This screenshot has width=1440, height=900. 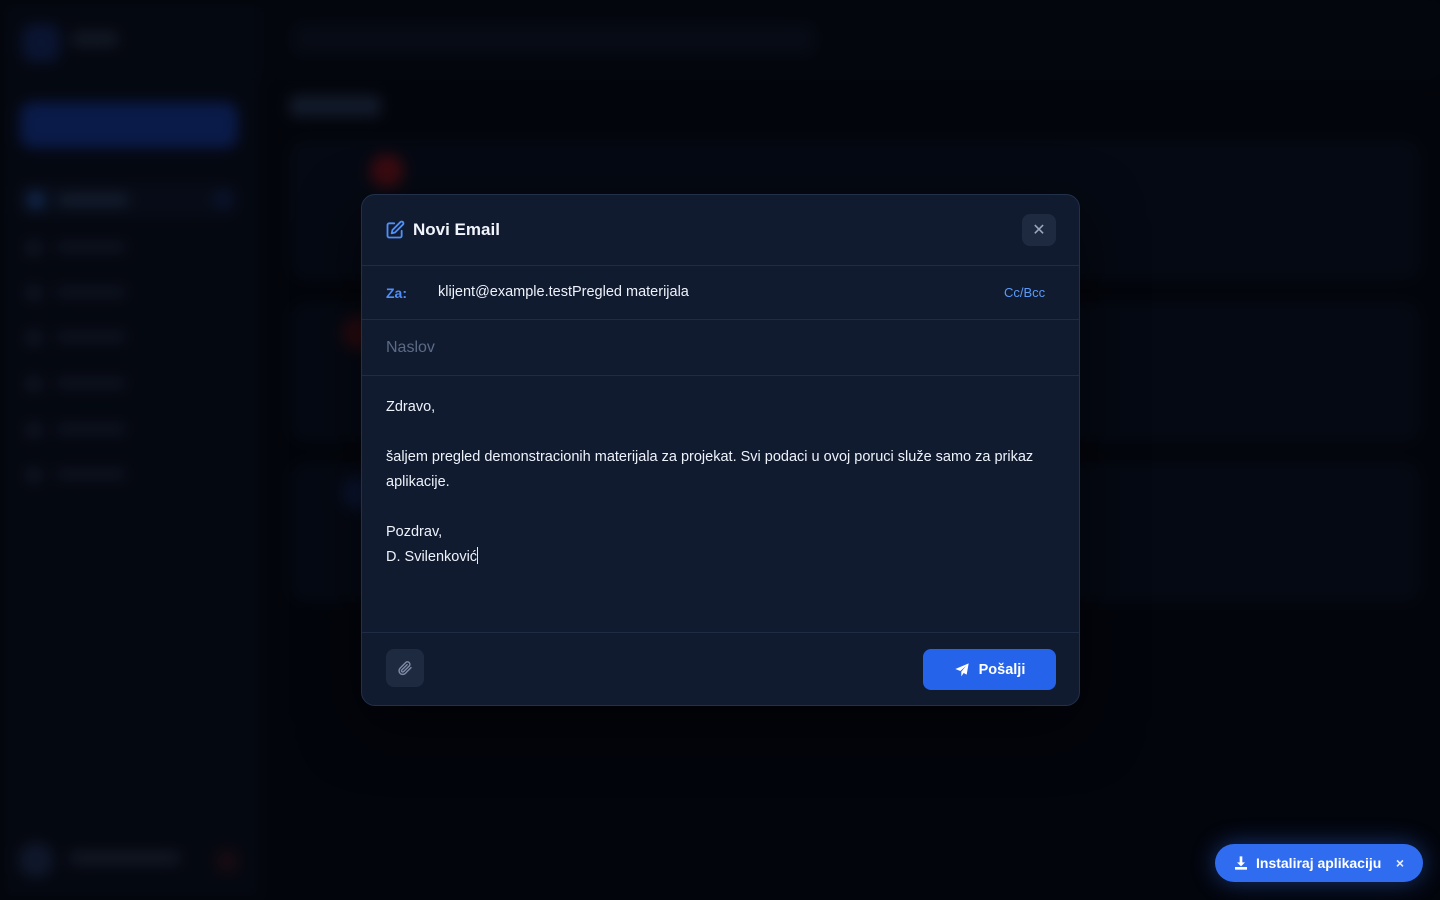 I want to click on install-app-banner: Instaliraj aplikaciju ×, so click(x=1319, y=863).